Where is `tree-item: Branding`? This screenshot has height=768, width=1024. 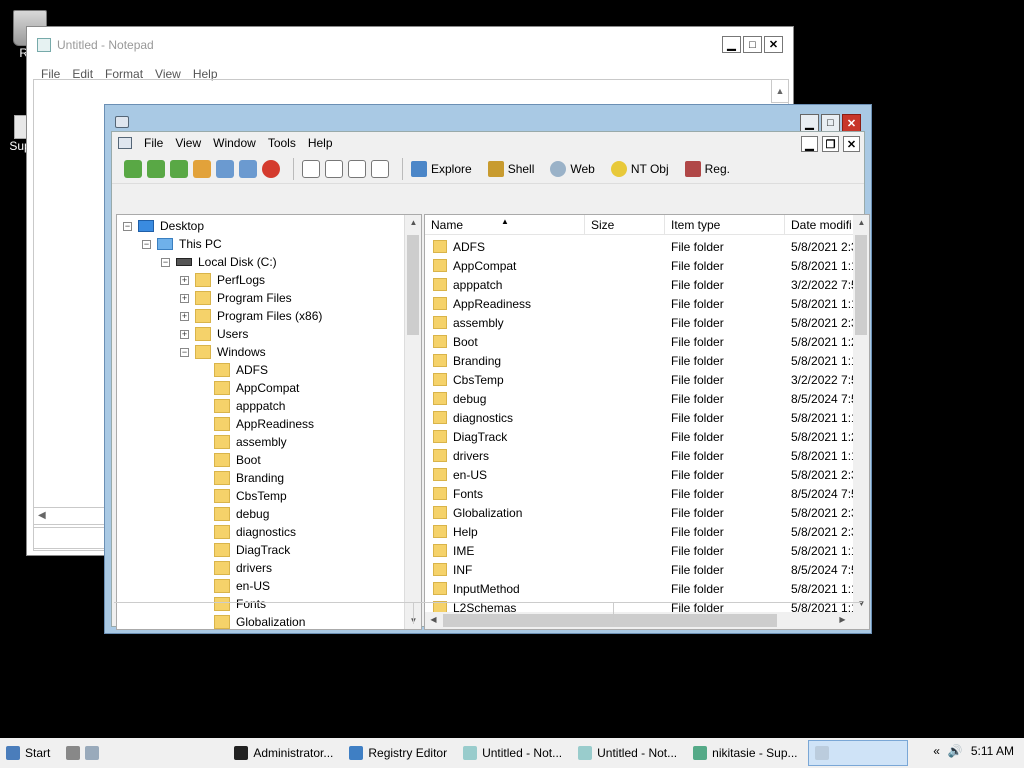 tree-item: Branding is located at coordinates (241, 478).